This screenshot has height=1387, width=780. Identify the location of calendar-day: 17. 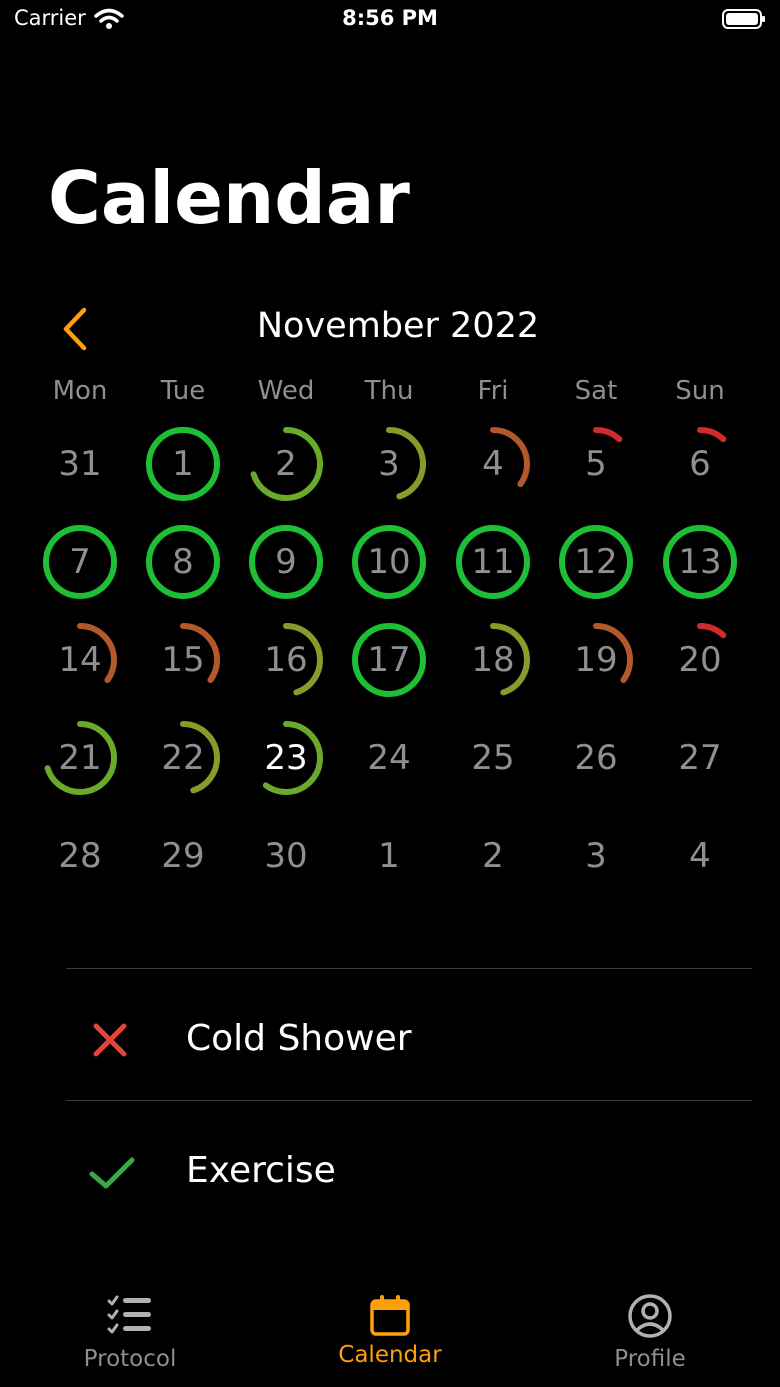
(389, 660).